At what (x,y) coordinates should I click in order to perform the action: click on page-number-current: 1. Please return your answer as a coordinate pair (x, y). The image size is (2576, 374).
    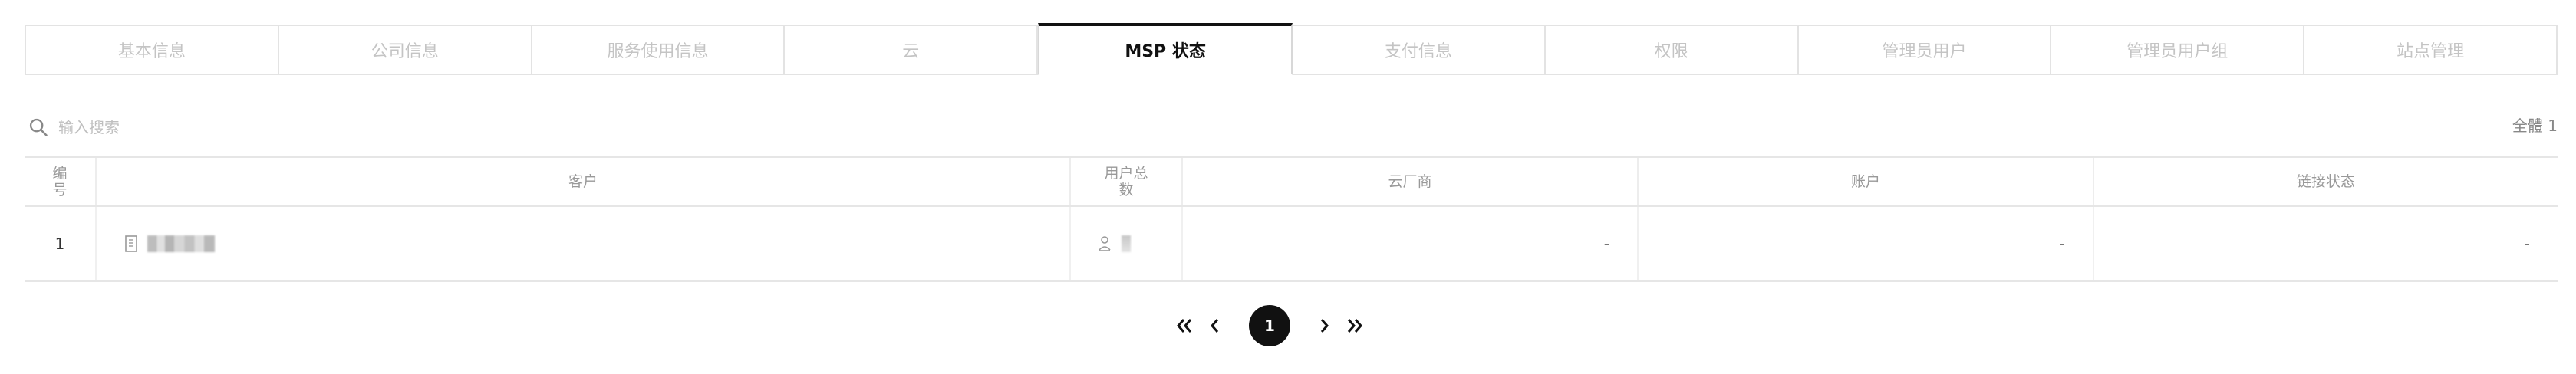
    Looking at the image, I should click on (1269, 326).